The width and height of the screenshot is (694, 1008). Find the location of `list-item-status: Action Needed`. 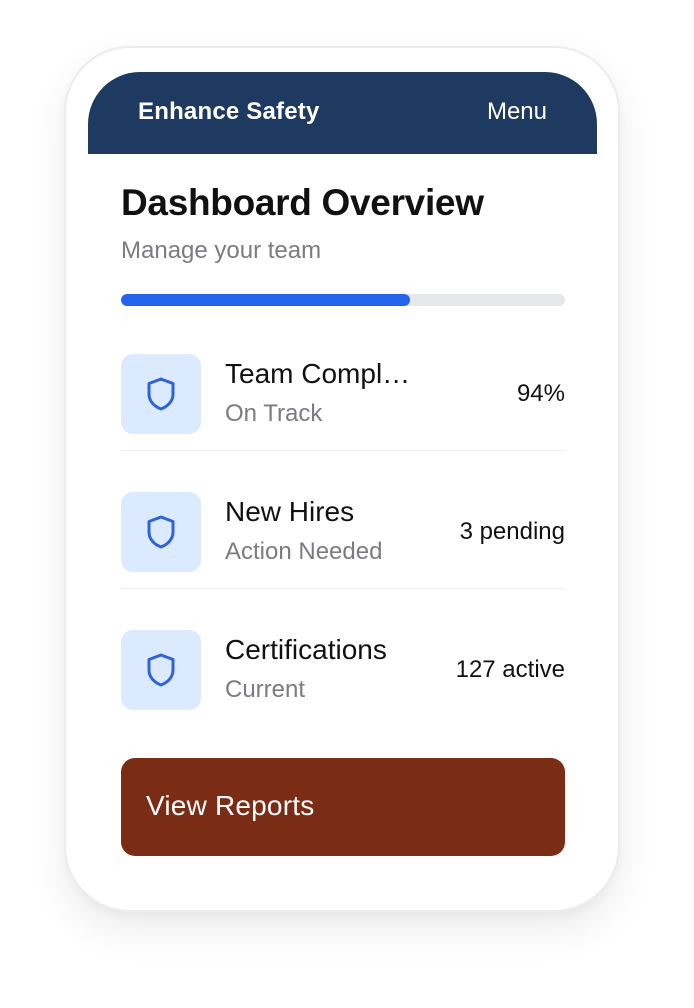

list-item-status: Action Needed is located at coordinates (304, 551).